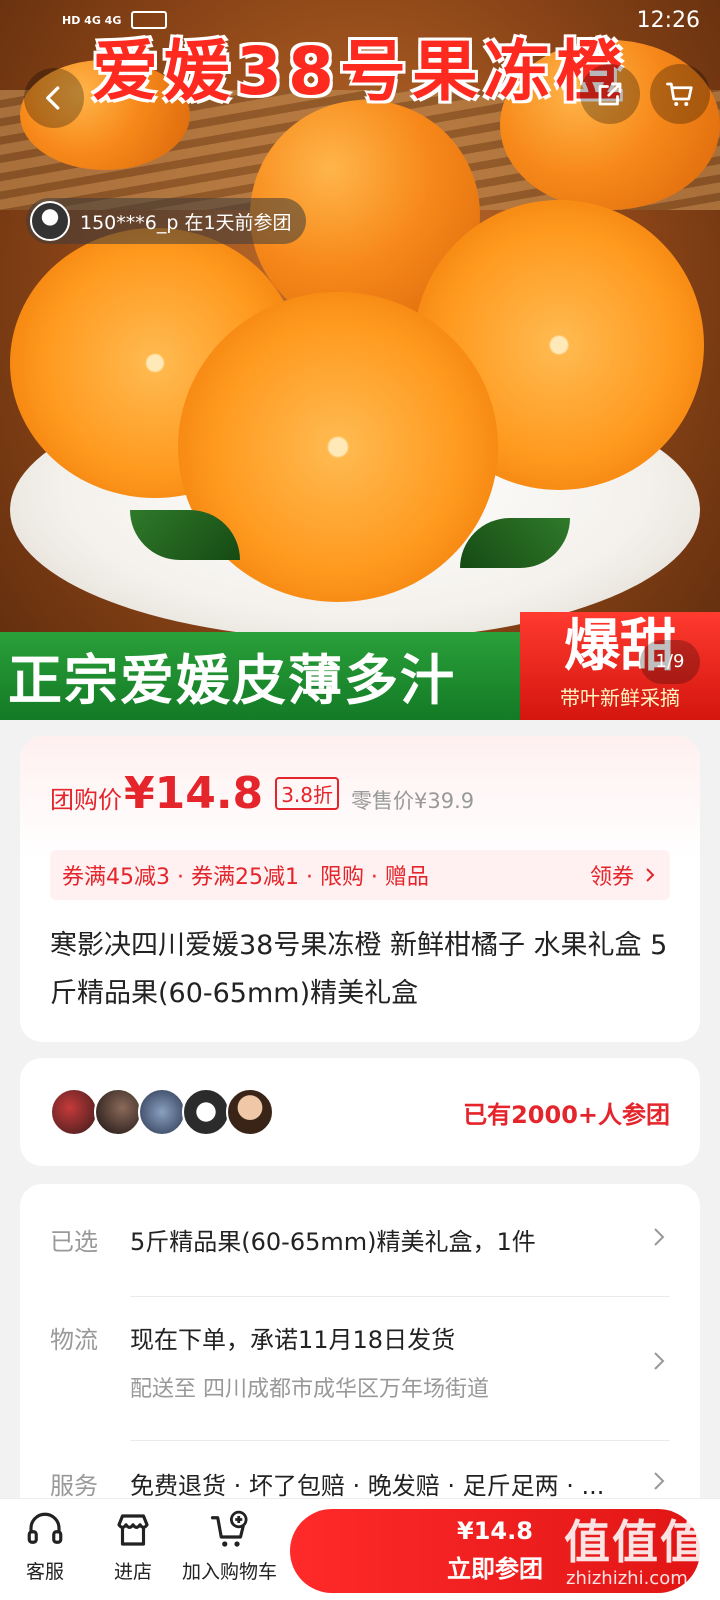 The height and width of the screenshot is (1600, 720). Describe the element at coordinates (309, 1389) in the screenshot. I see `delivery-address: 配送至 四川成都市成华区万年场街道` at that location.